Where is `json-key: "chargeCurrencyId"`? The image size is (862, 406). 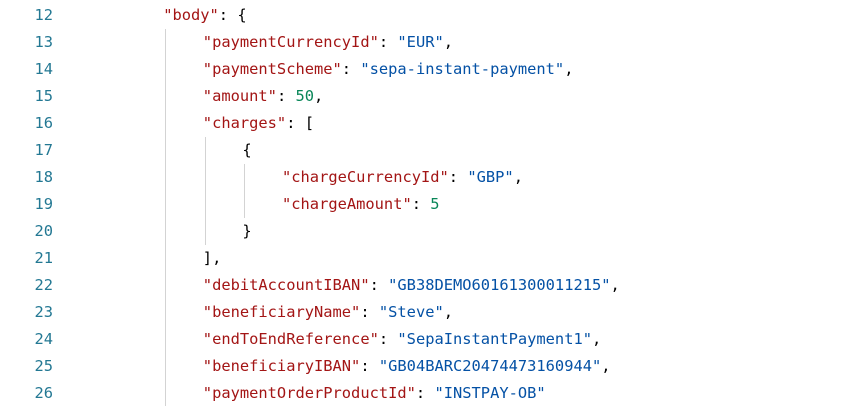
json-key: "chargeCurrencyId" is located at coordinates (365, 176).